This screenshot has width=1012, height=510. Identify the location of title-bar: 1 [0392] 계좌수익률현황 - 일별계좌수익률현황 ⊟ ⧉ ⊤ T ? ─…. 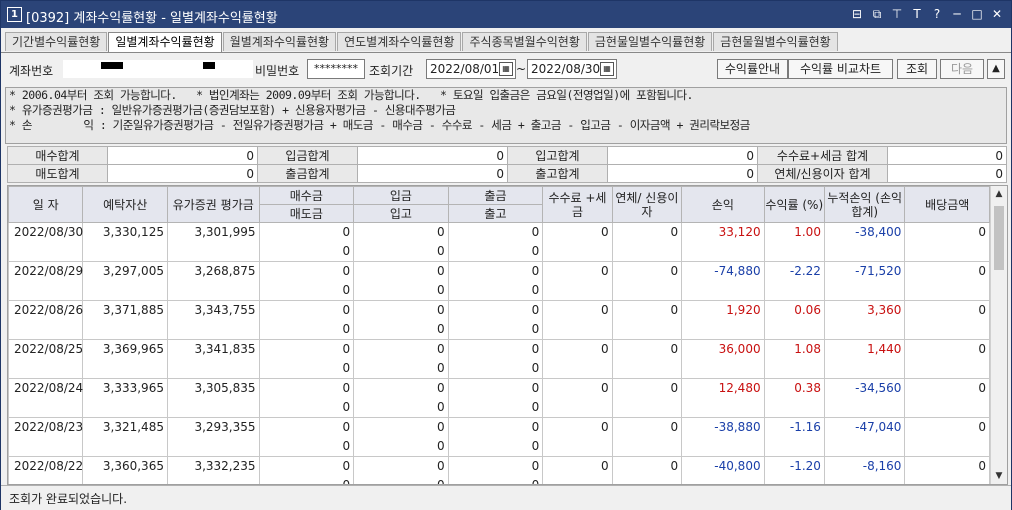
(506, 14).